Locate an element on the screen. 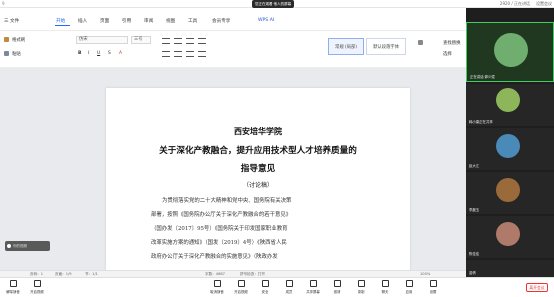  style-regular: 常规 (局部) is located at coordinates (346, 46).